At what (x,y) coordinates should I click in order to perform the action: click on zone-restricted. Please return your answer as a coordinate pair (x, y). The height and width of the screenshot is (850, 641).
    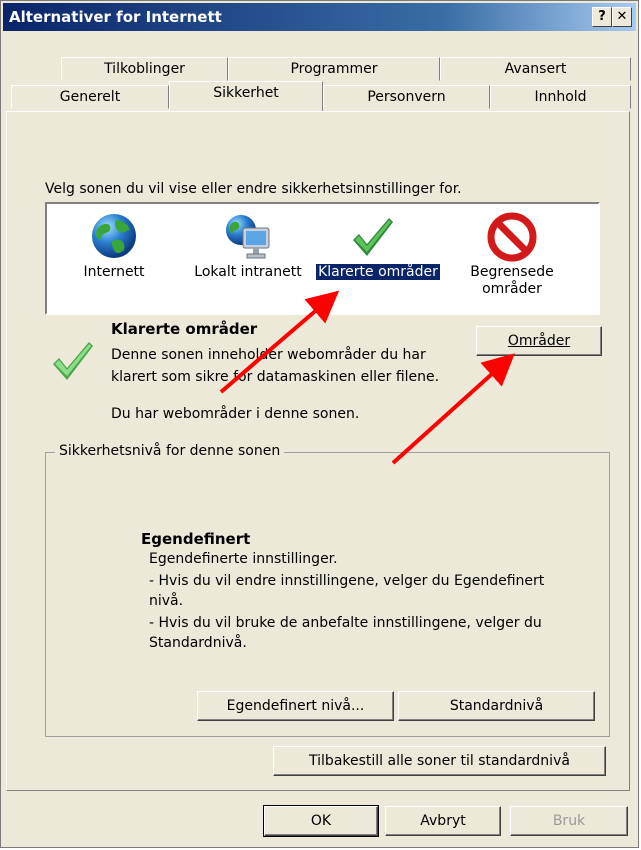
    Looking at the image, I should click on (512, 240).